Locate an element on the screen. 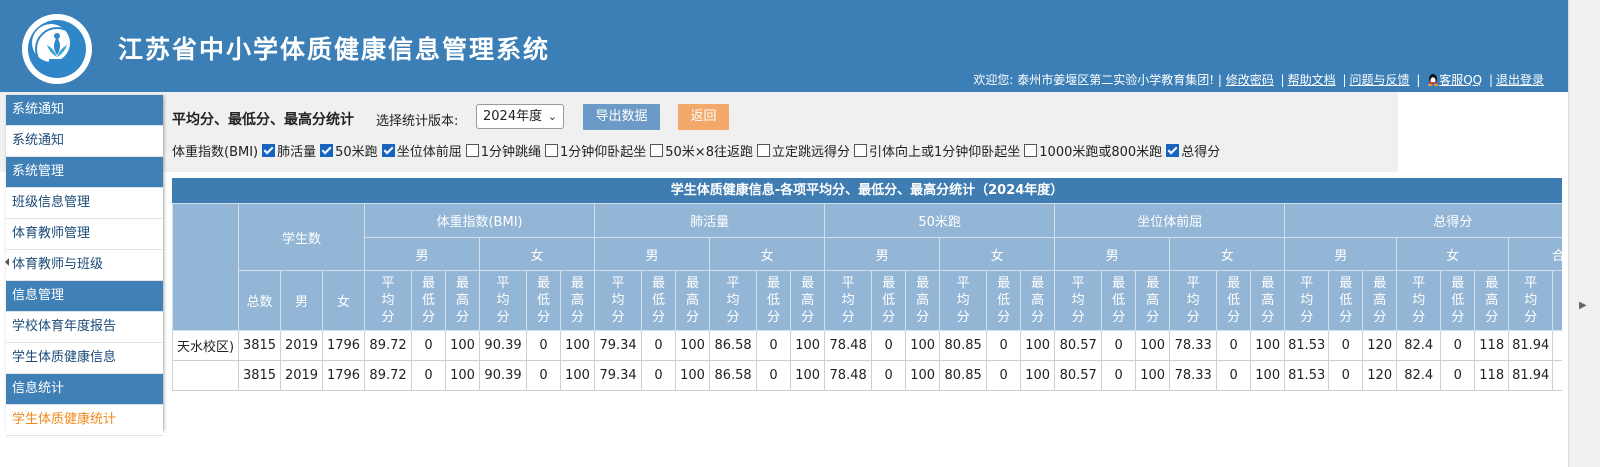 This screenshot has height=467, width=1600. logout-link: 退出登录 is located at coordinates (1520, 80).